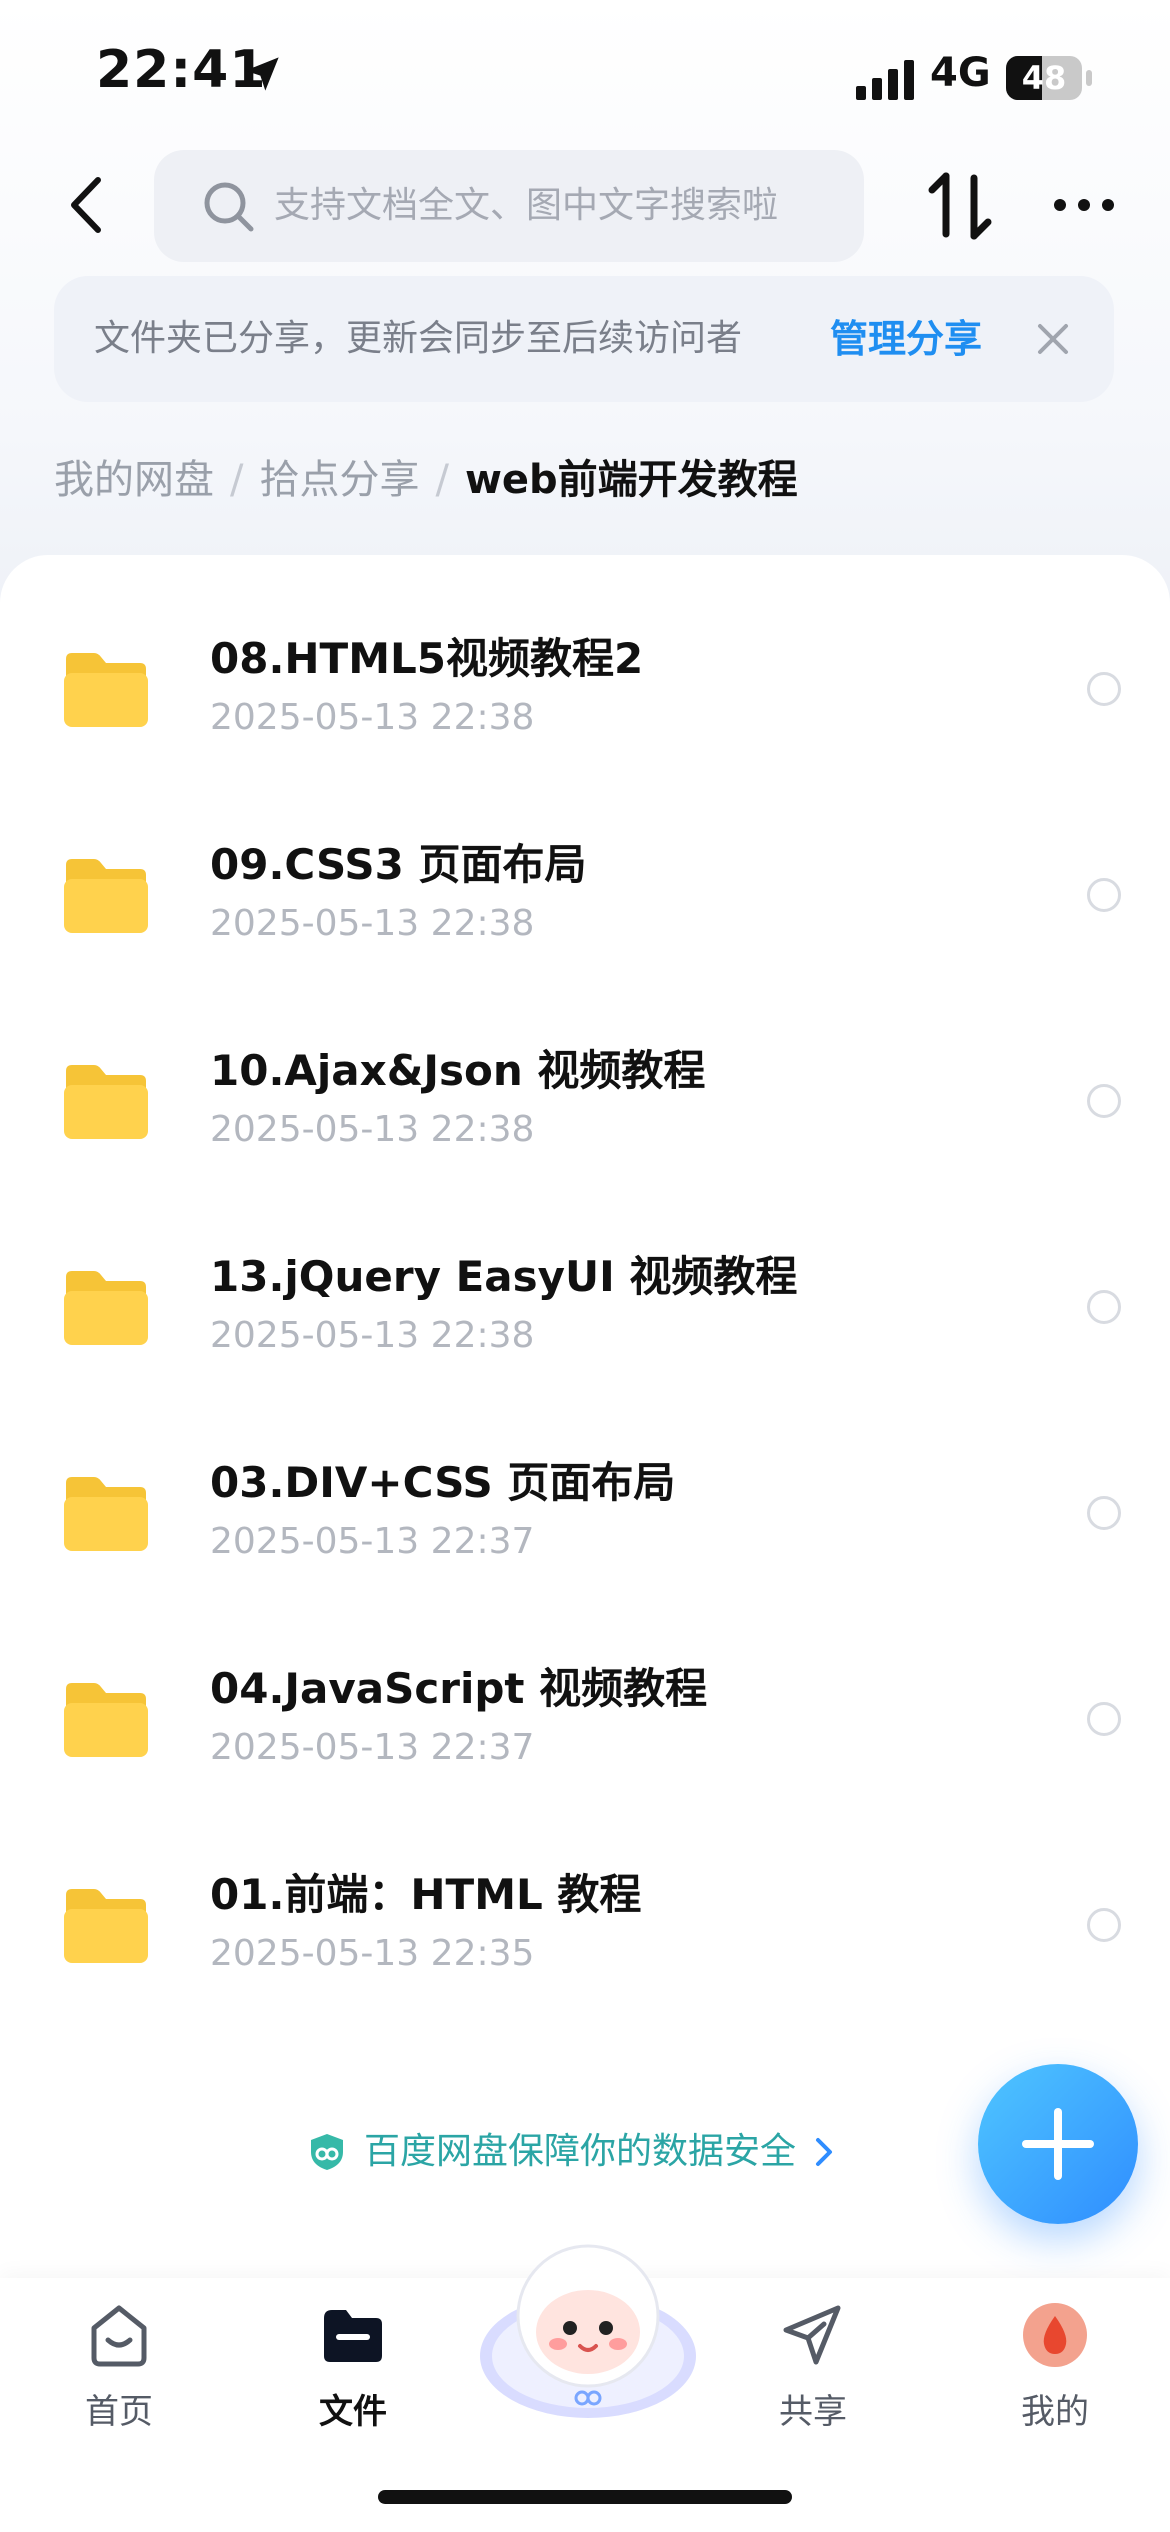 This screenshot has width=1170, height=2532. Describe the element at coordinates (585, 1924) in the screenshot. I see `file-row: 01.前端：HTML 教程 2025-05-13 22:35` at that location.